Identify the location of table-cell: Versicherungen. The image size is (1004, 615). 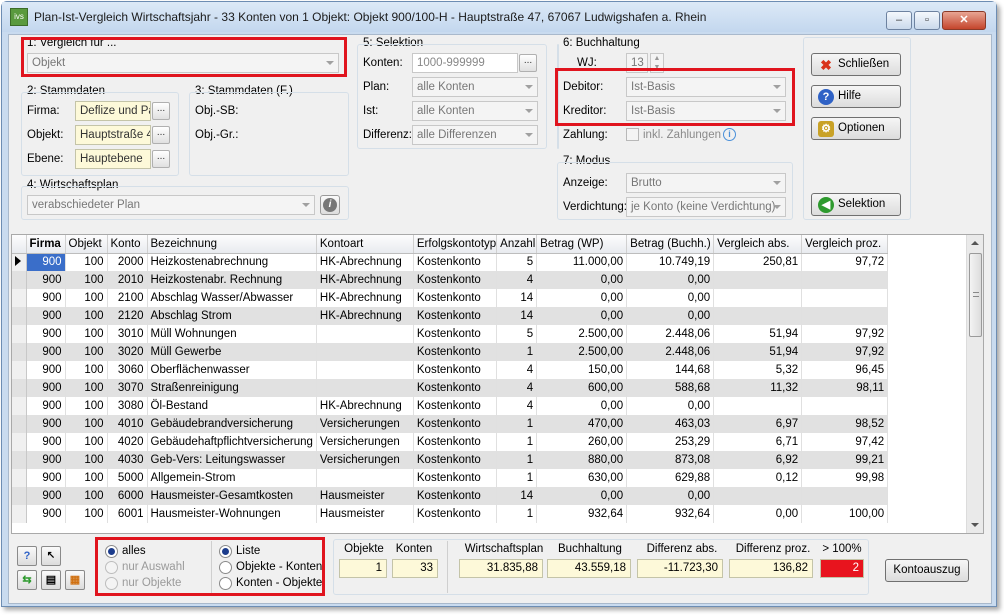
(365, 424).